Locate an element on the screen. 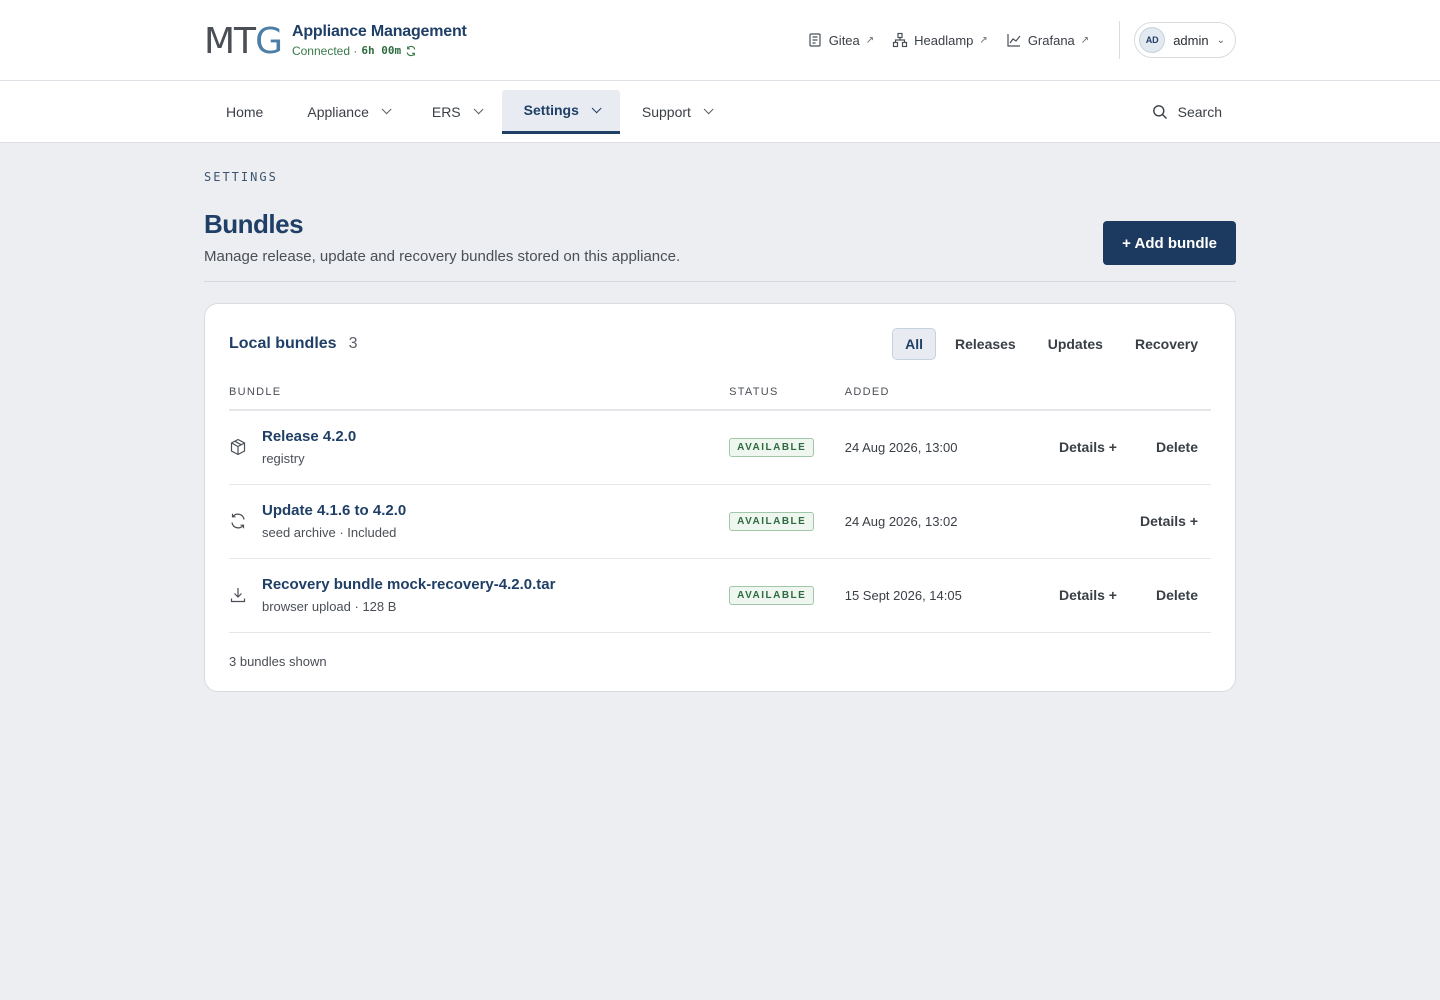 This screenshot has height=1000, width=1440. search-icon is located at coordinates (1159, 111).